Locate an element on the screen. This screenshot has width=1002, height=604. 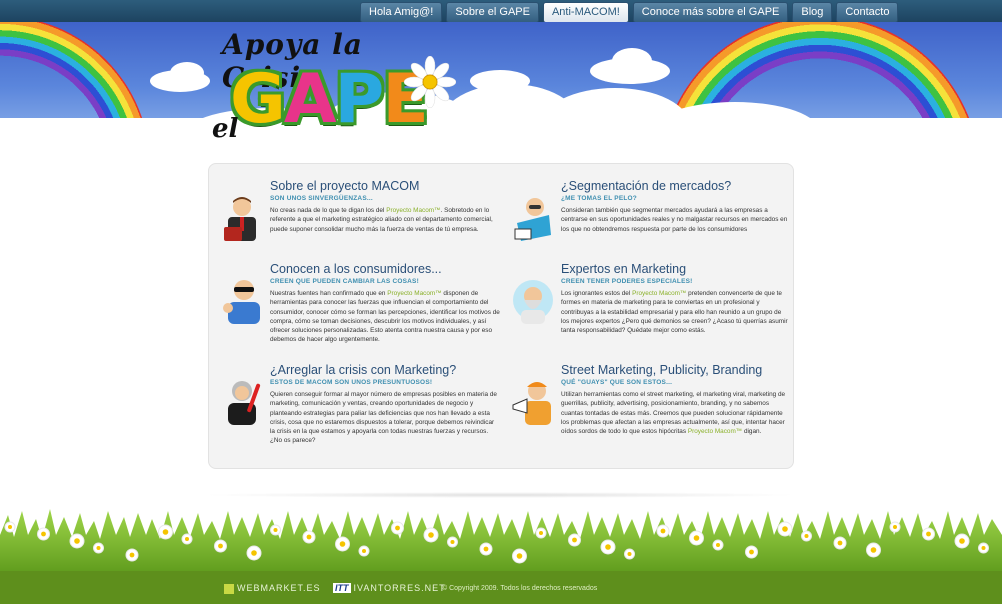
itt-logo-icon: ITT is located at coordinates (342, 588).